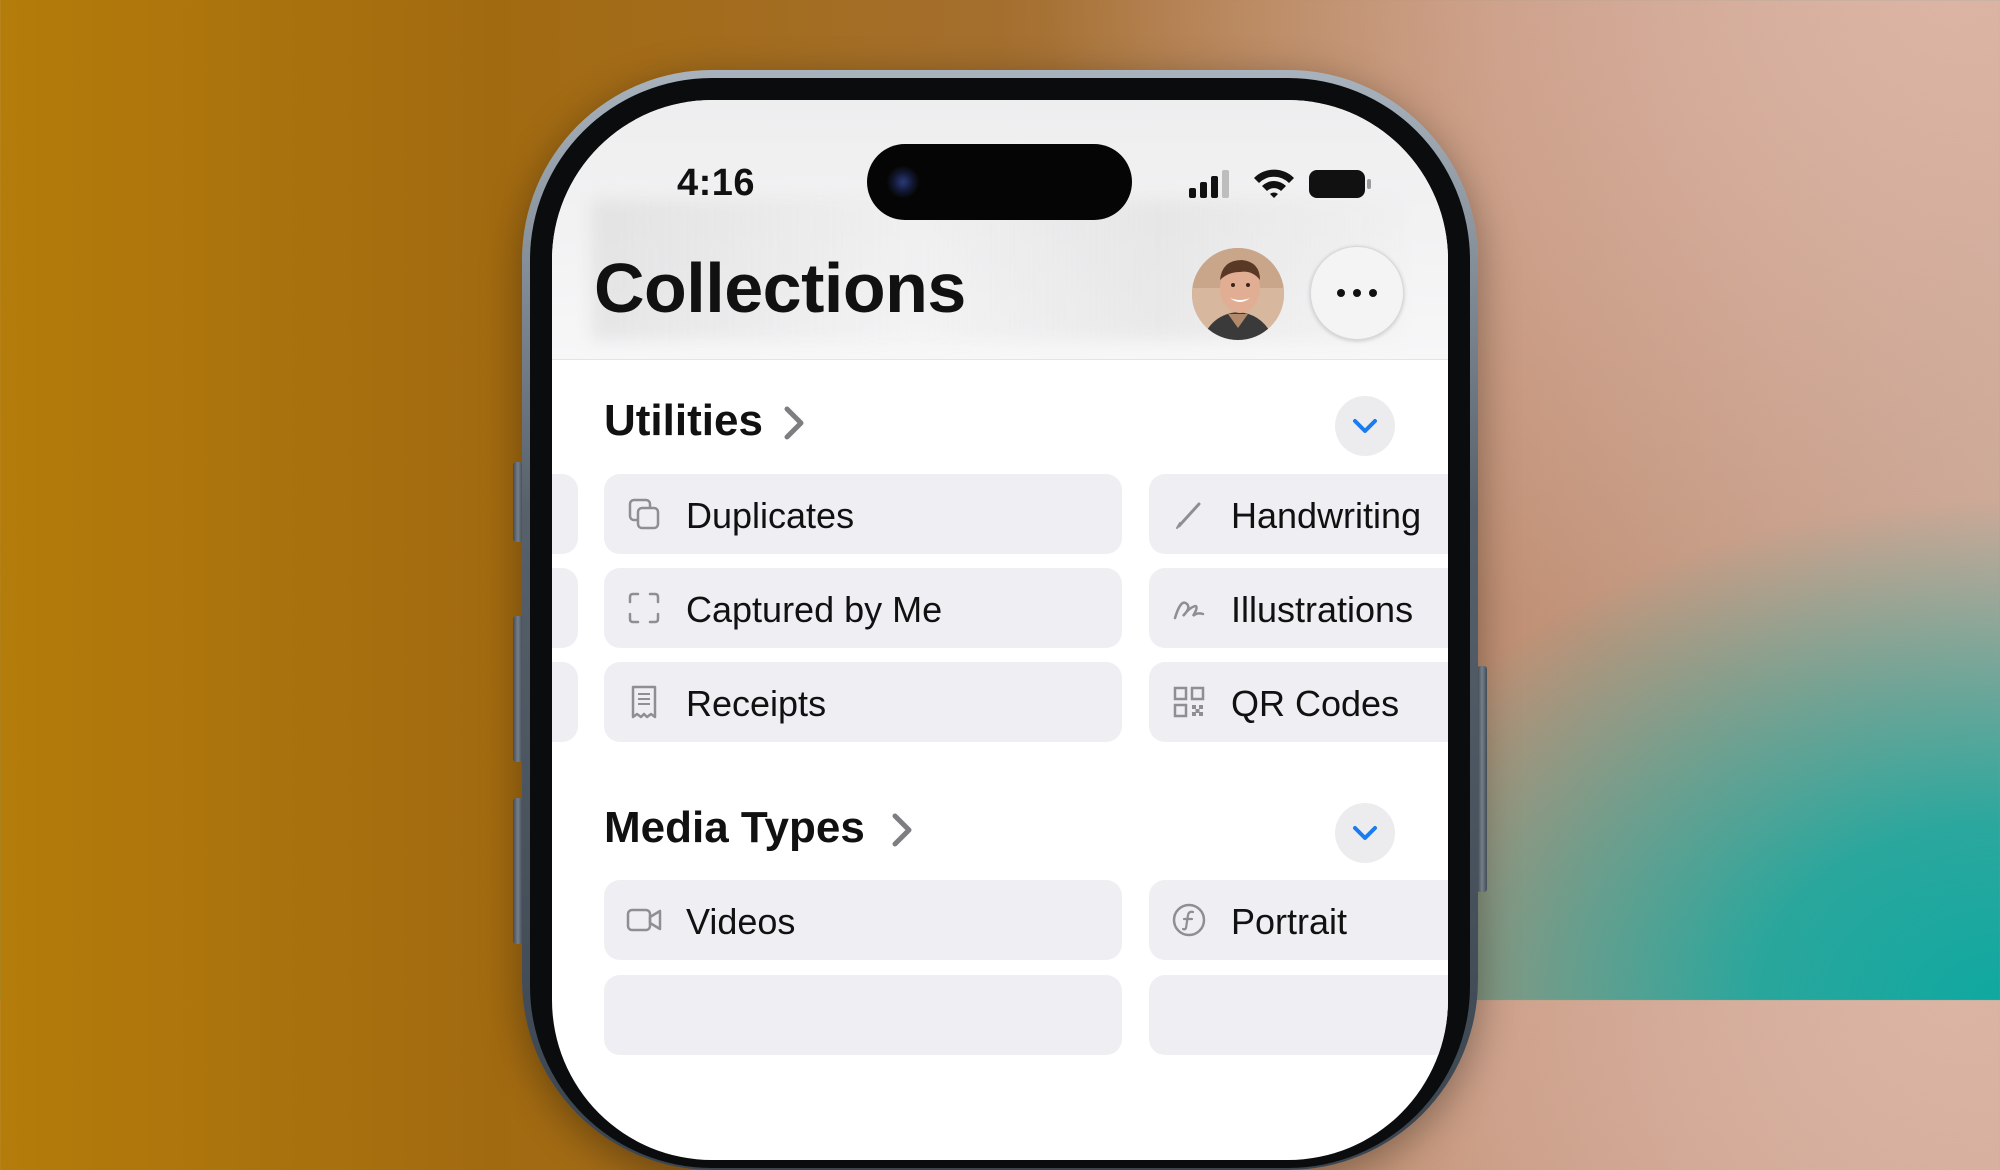 The height and width of the screenshot is (1170, 2000). I want to click on collection-tile-captured-by-me: Captured by Me, so click(863, 608).